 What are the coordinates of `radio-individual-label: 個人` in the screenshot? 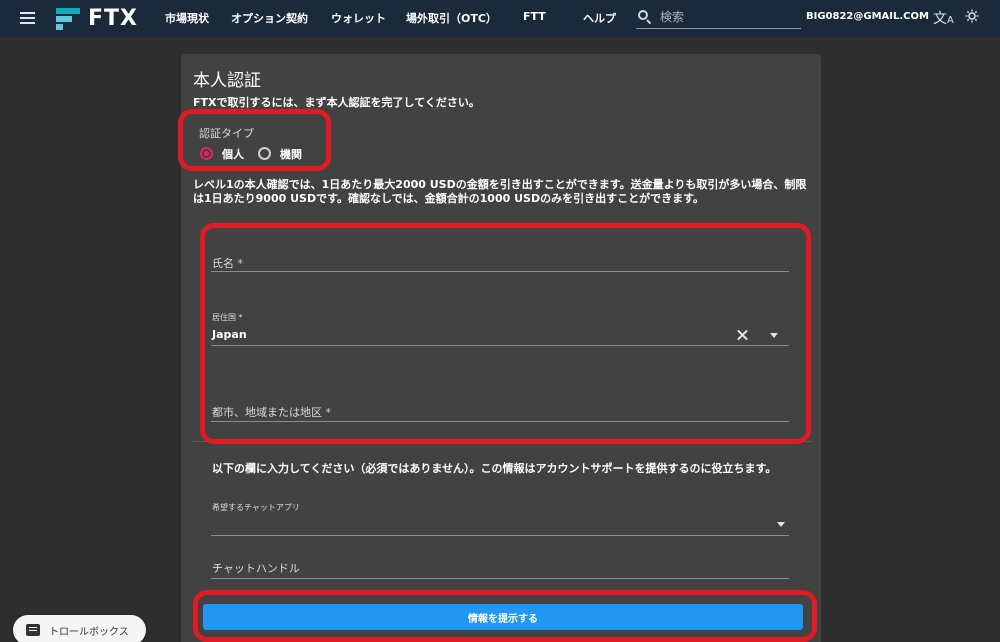 It's located at (233, 154).